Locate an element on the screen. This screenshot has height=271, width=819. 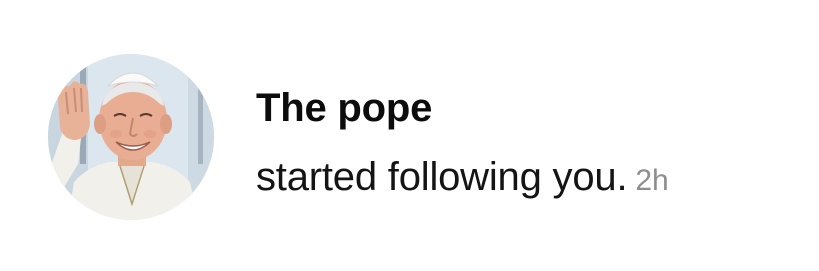
notification-message: started following you. is located at coordinates (442, 177).